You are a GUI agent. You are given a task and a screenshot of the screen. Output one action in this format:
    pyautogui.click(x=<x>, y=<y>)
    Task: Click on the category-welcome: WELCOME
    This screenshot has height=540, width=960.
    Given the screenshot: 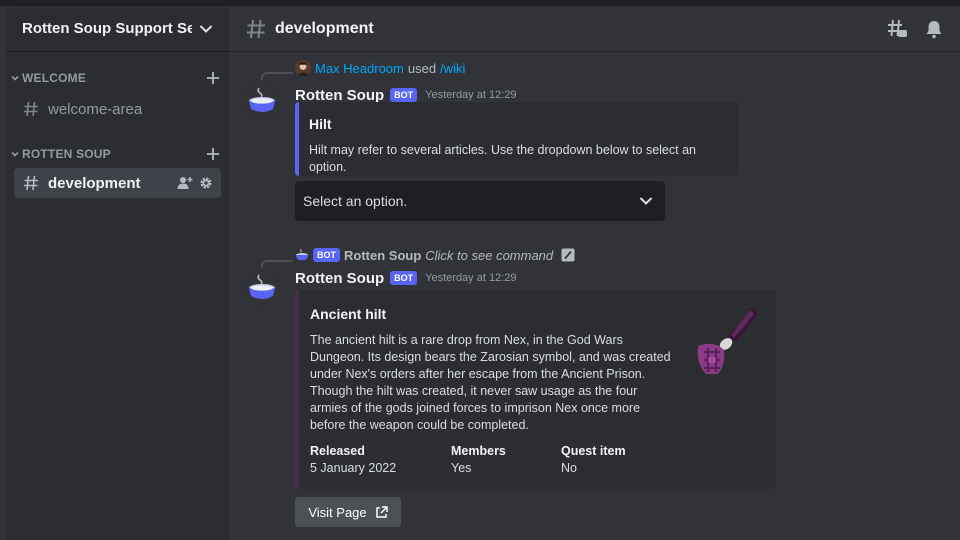 What is the action you would take?
    pyautogui.click(x=117, y=78)
    